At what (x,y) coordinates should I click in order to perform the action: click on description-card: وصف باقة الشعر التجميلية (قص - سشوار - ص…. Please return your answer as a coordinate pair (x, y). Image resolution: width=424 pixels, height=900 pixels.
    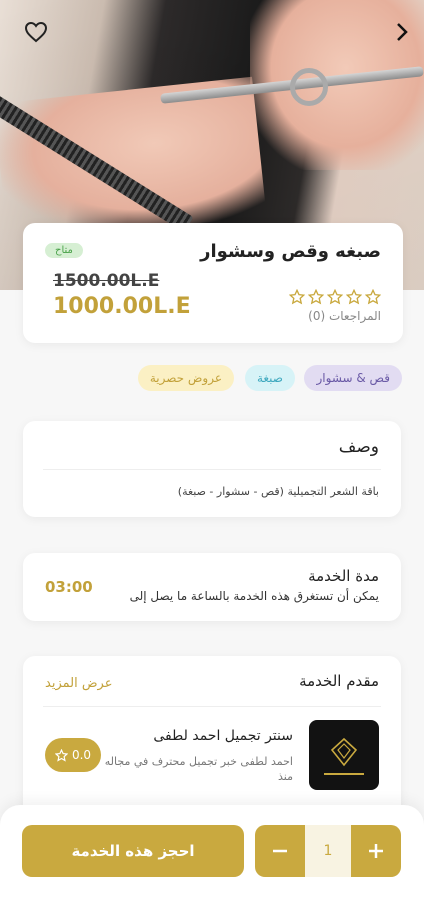
    Looking at the image, I should click on (212, 469).